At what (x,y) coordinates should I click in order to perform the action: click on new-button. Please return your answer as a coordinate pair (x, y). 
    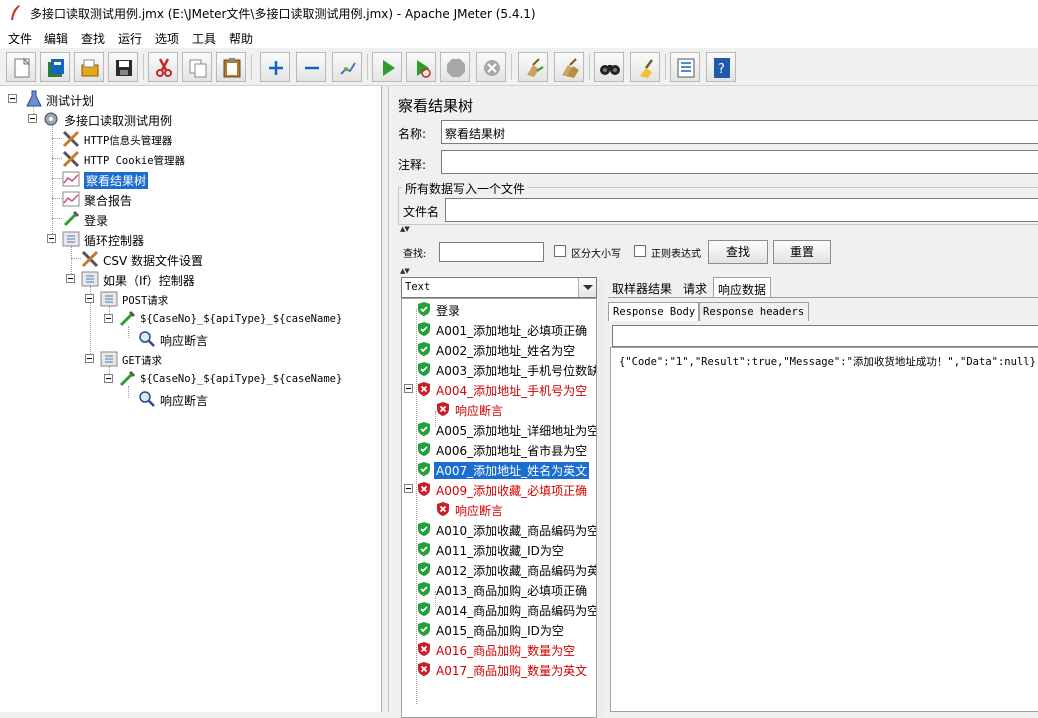
    Looking at the image, I should click on (21, 67).